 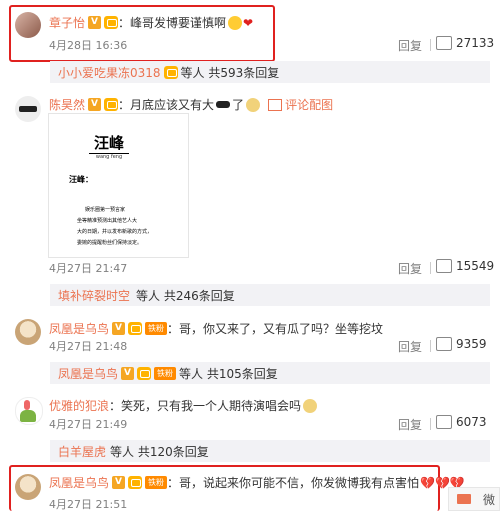 I want to click on reply-summary-text: 等人 共246条回复, so click(x=185, y=295).